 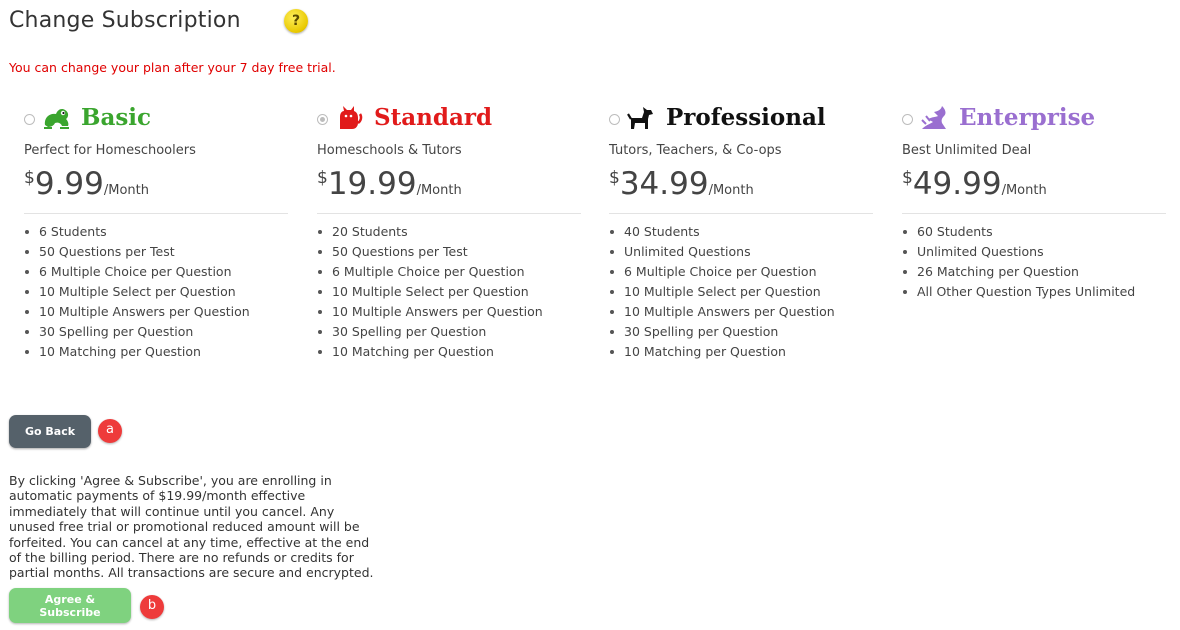 I want to click on feature-item: All Other Question Types Unlimited, so click(x=1018, y=292).